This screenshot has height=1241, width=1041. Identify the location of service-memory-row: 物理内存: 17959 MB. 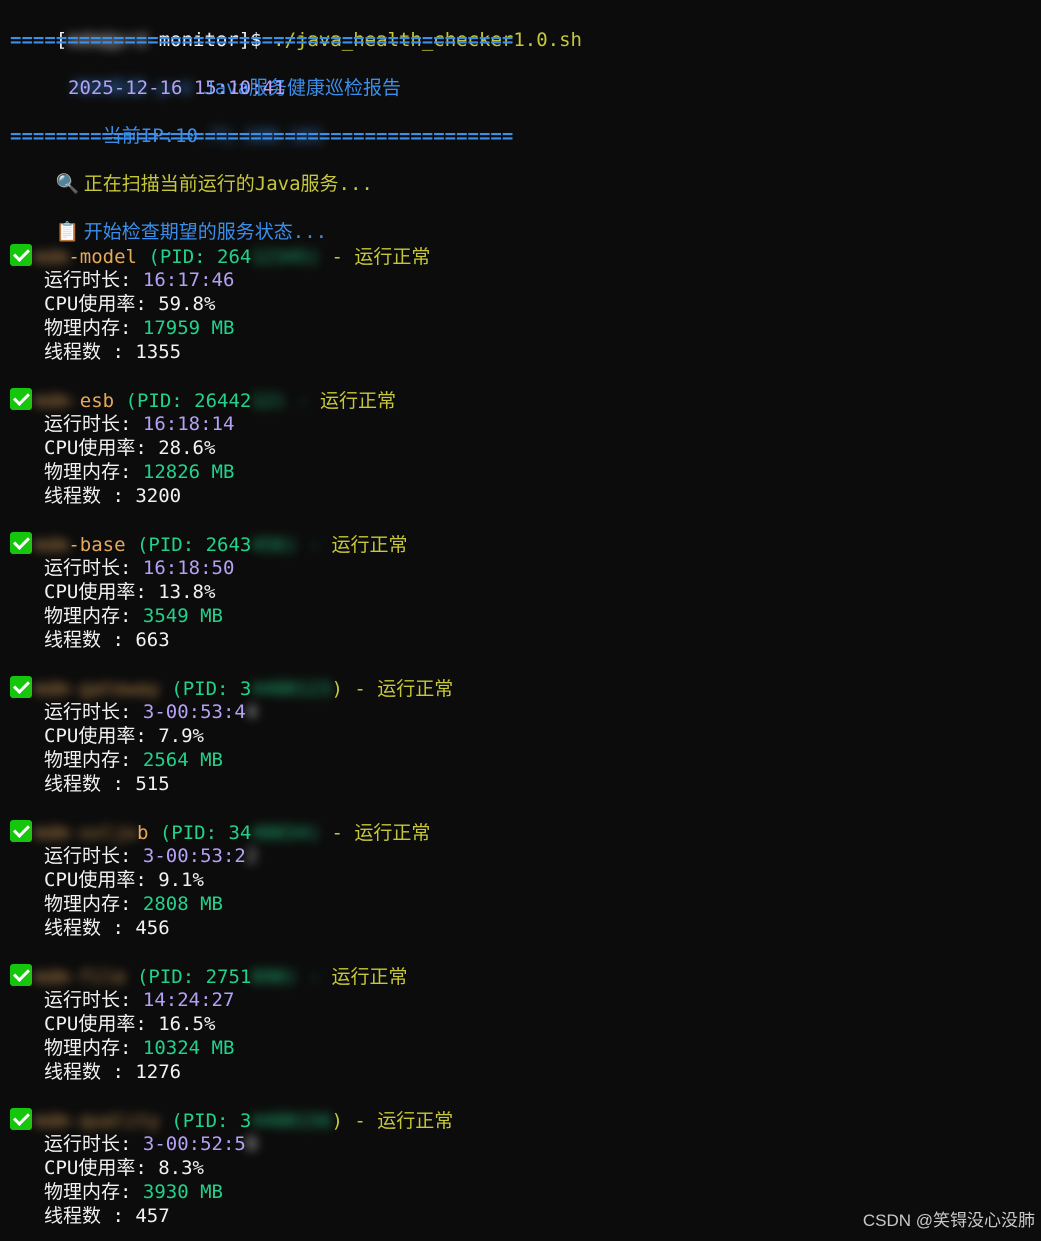
(139, 328).